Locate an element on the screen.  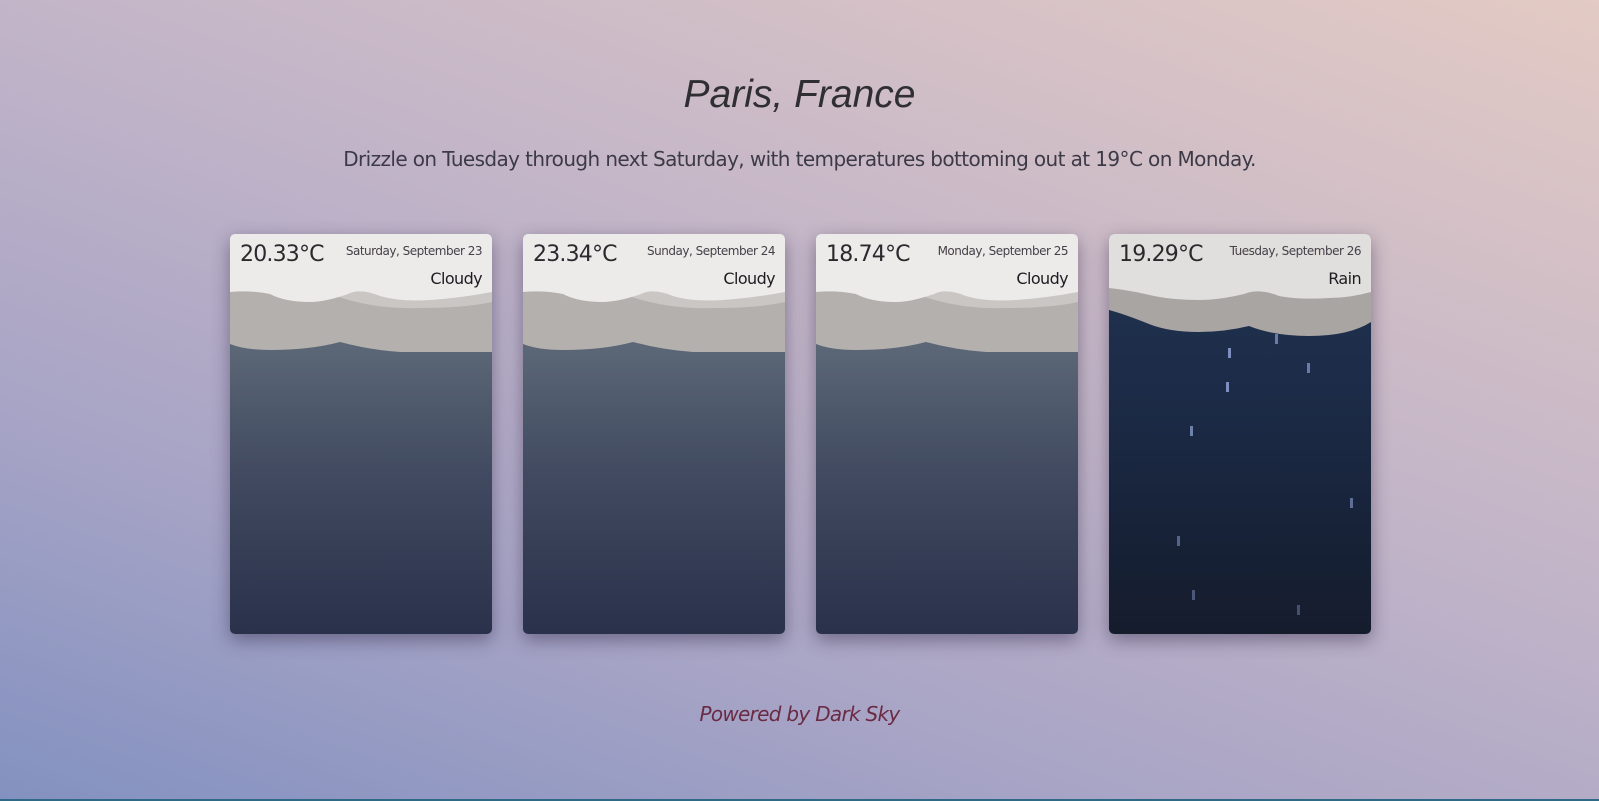
forecast-date: Saturday, September 23 is located at coordinates (414, 251).